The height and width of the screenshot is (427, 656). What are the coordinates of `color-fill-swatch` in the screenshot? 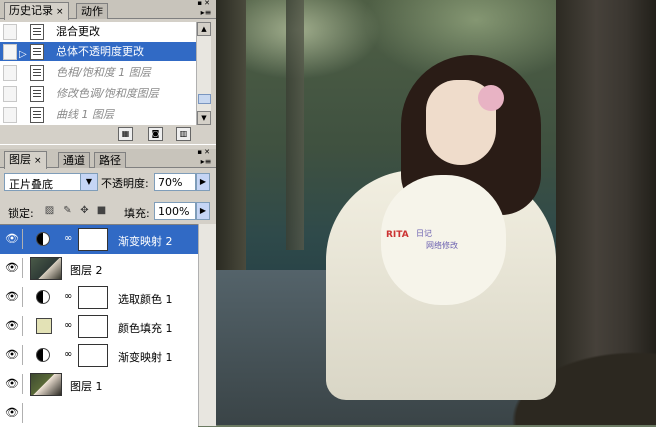 It's located at (44, 326).